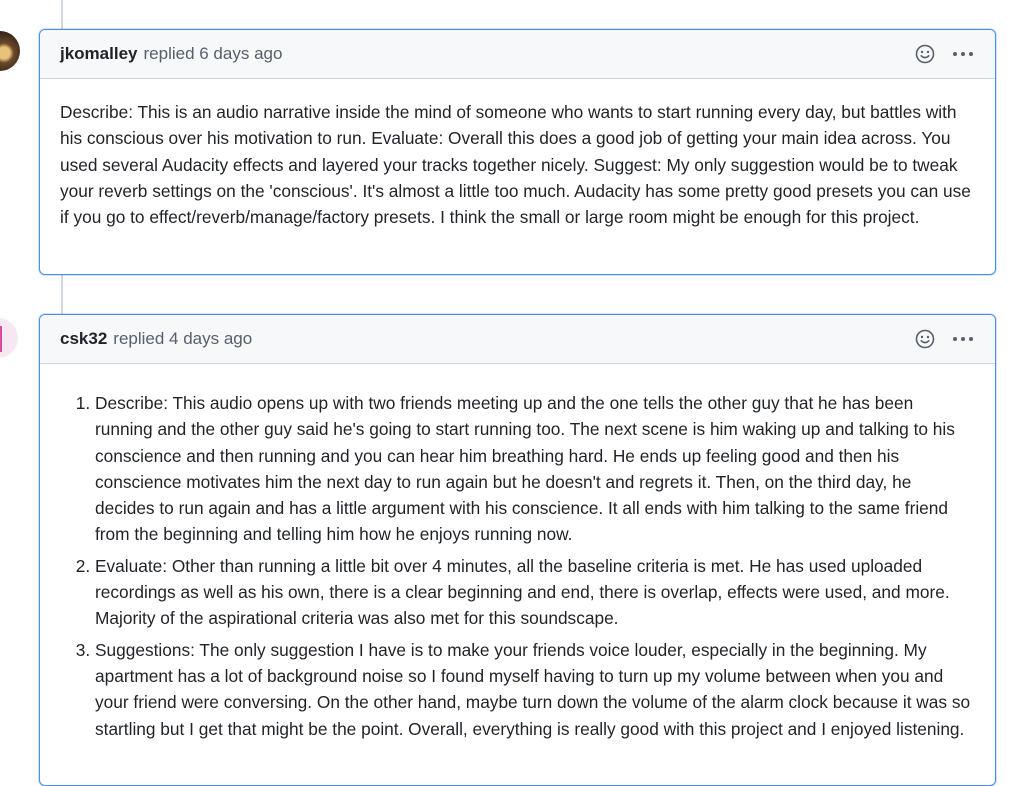  I want to click on comment-author: csk32, so click(83, 339).